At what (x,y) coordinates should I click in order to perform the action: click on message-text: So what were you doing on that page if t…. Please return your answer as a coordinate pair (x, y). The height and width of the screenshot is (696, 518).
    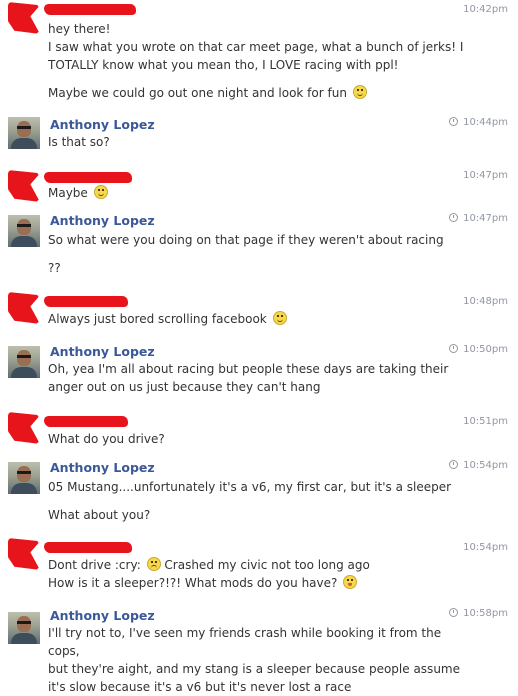
    Looking at the image, I should click on (246, 254).